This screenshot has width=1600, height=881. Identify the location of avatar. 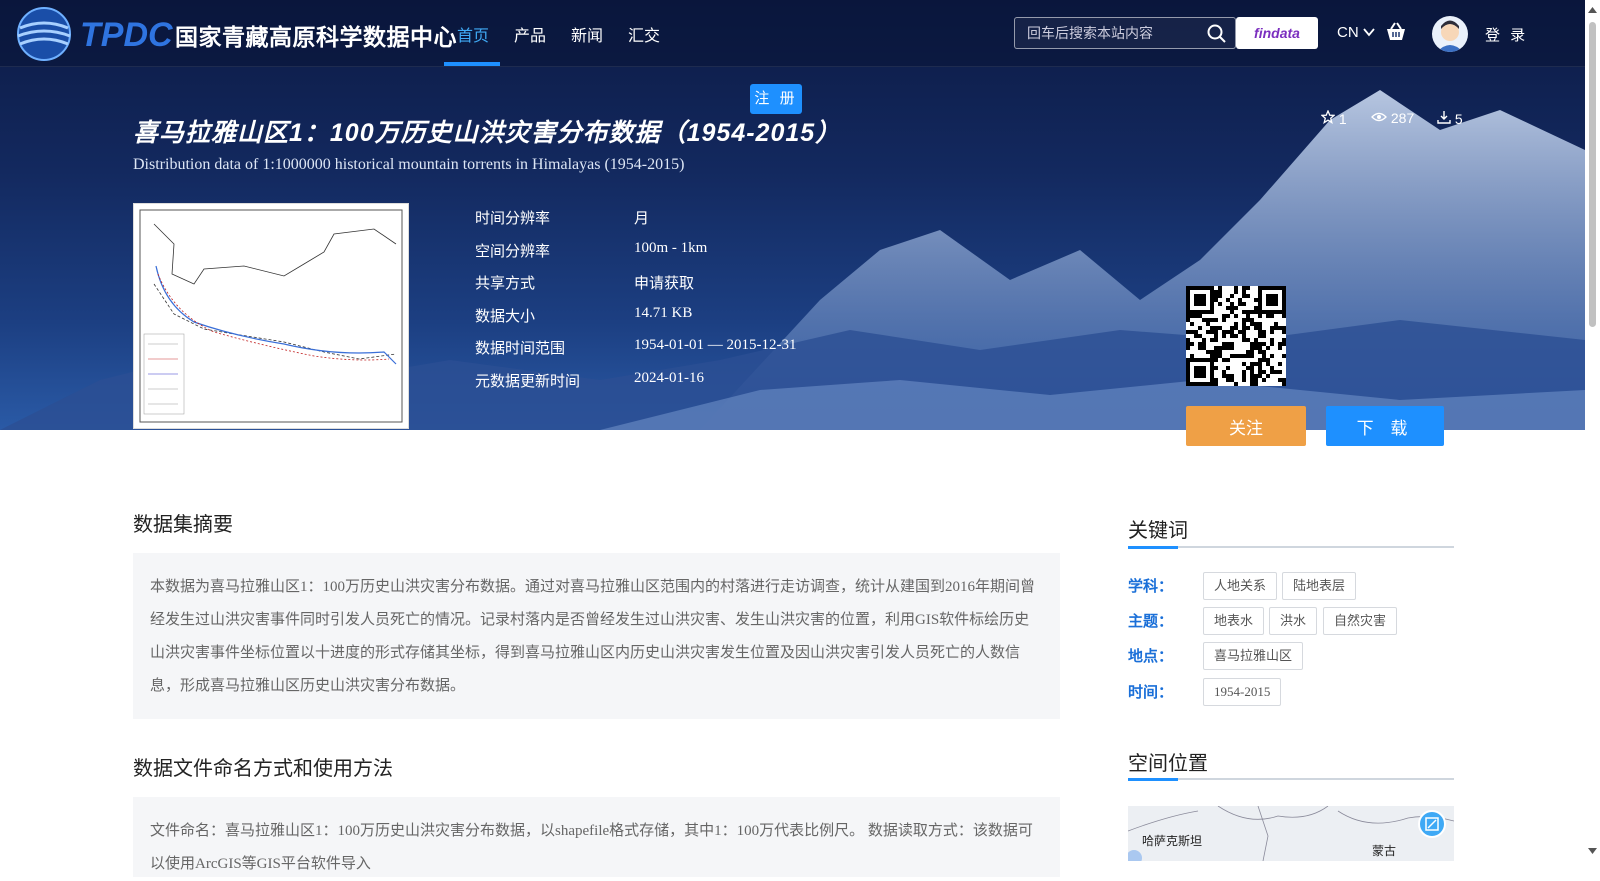
(1450, 34).